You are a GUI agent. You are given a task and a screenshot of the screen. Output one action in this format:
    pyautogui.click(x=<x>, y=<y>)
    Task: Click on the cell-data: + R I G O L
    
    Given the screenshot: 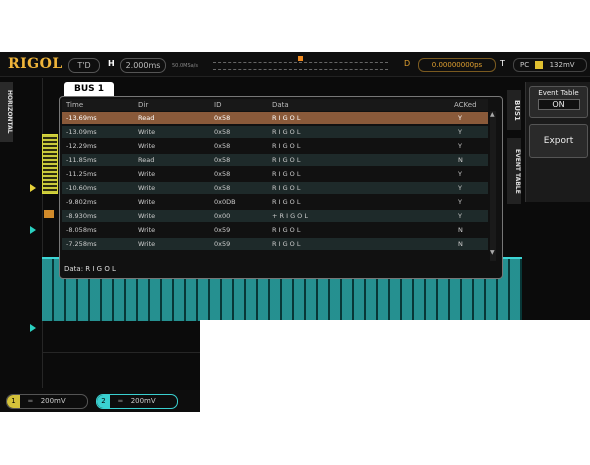 What is the action you would take?
    pyautogui.click(x=290, y=216)
    